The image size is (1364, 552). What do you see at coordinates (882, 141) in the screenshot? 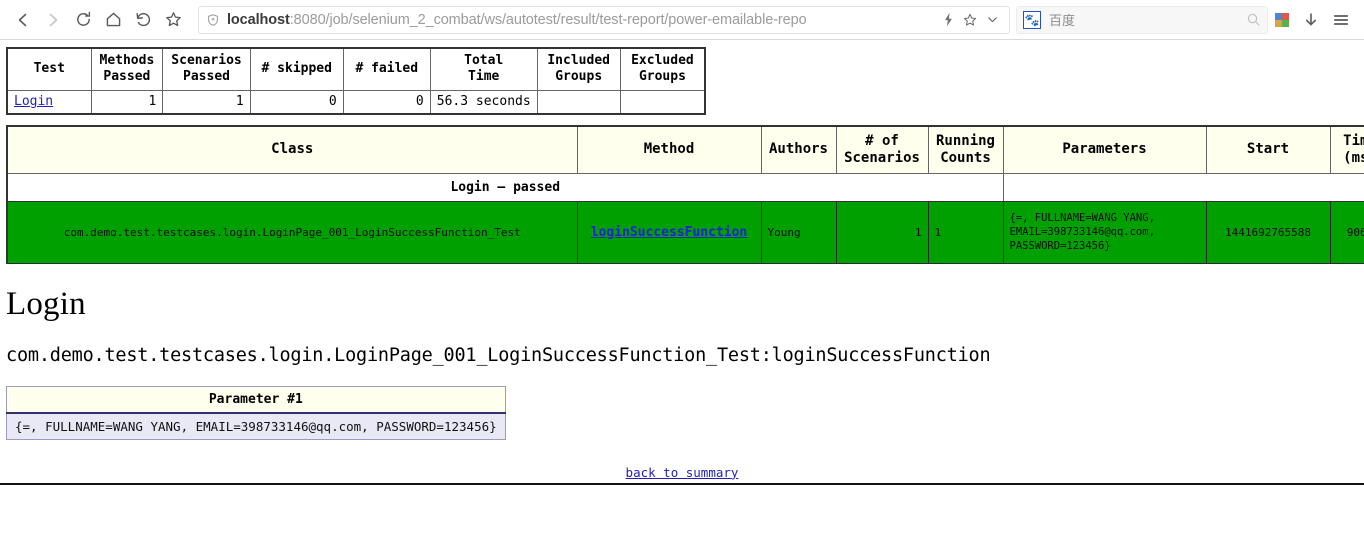
I see `label-line1: # of` at bounding box center [882, 141].